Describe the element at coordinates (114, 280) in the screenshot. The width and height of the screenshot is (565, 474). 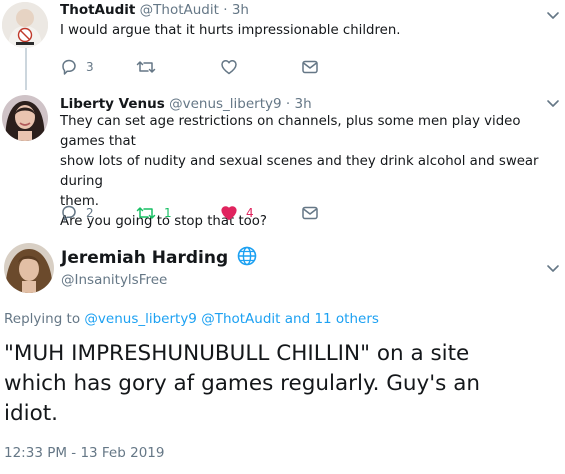
I see `author-handle: @InsanitylsFree` at that location.